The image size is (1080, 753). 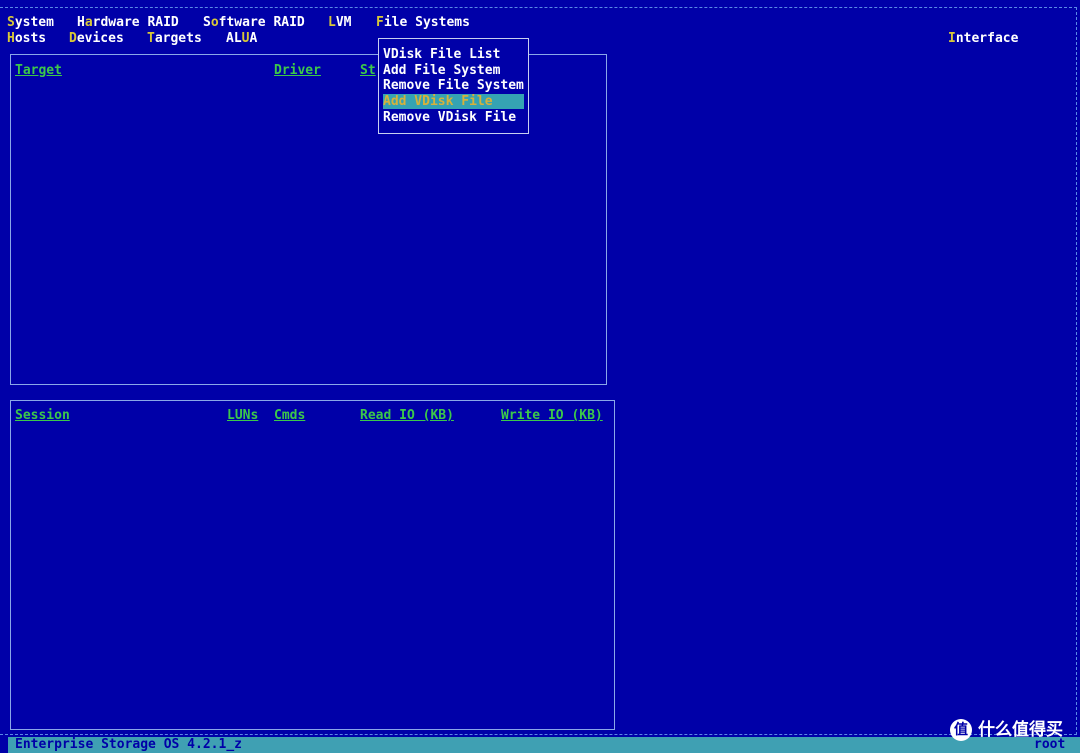 What do you see at coordinates (961, 730) in the screenshot?
I see `logo-icon: 值` at bounding box center [961, 730].